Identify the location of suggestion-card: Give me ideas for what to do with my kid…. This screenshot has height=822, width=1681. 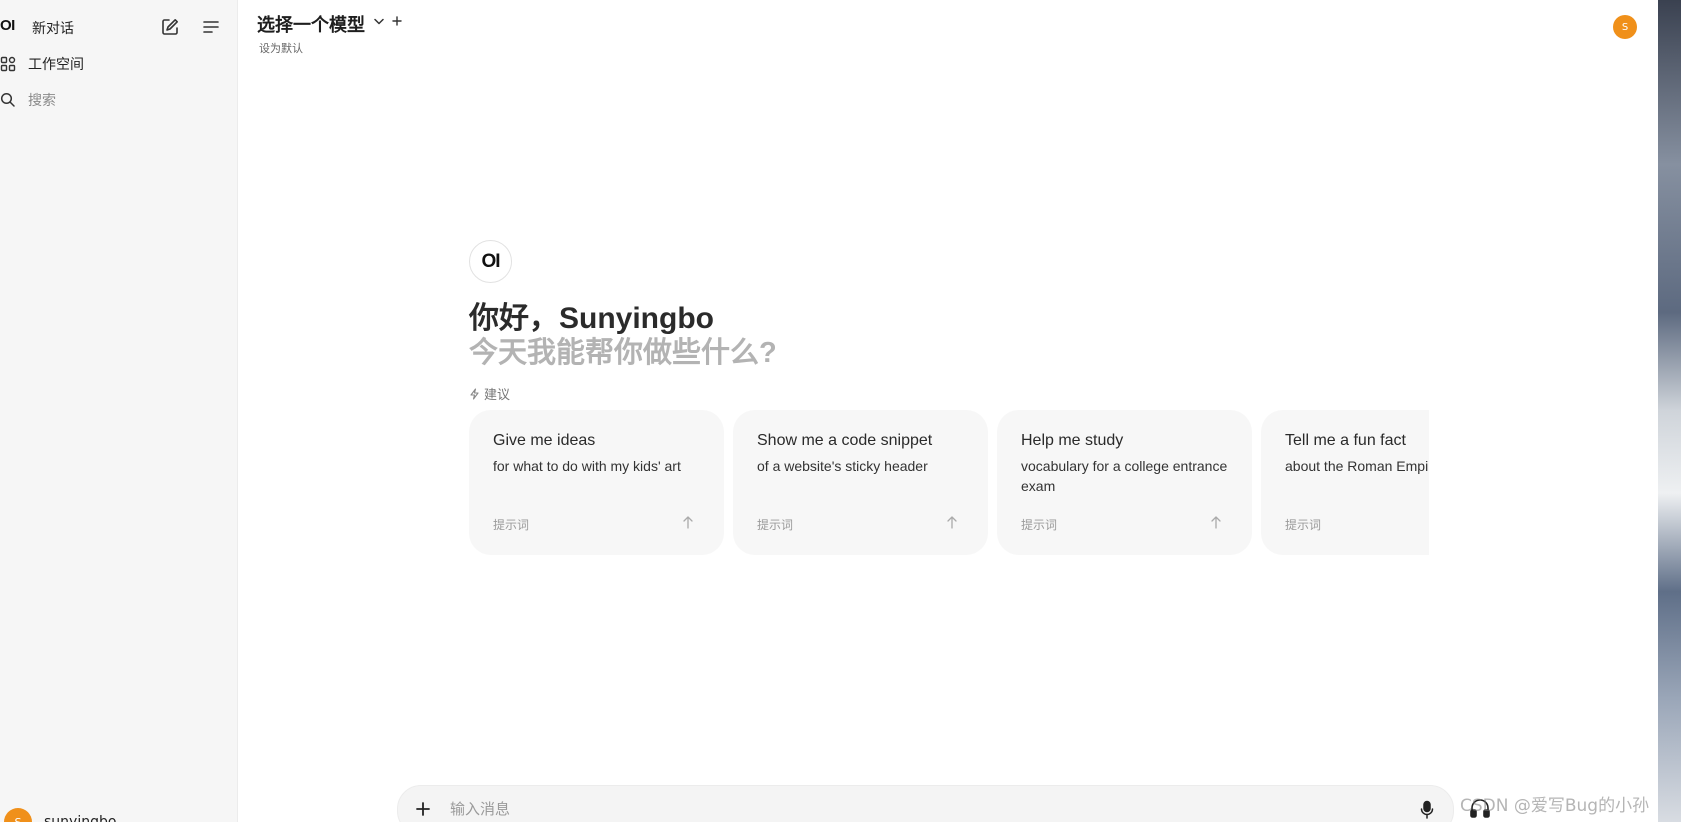
(596, 482).